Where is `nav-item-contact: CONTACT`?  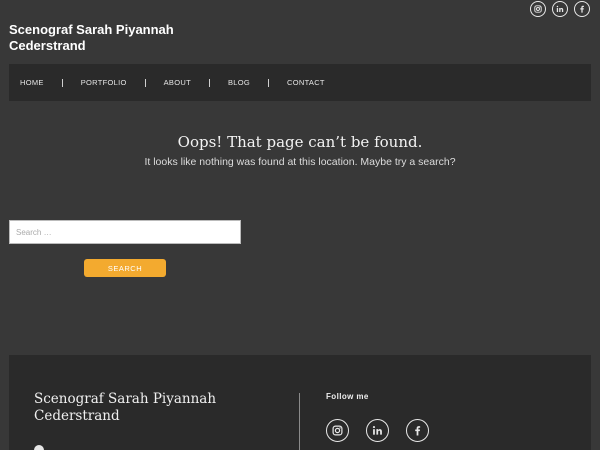
nav-item-contact: CONTACT is located at coordinates (306, 82).